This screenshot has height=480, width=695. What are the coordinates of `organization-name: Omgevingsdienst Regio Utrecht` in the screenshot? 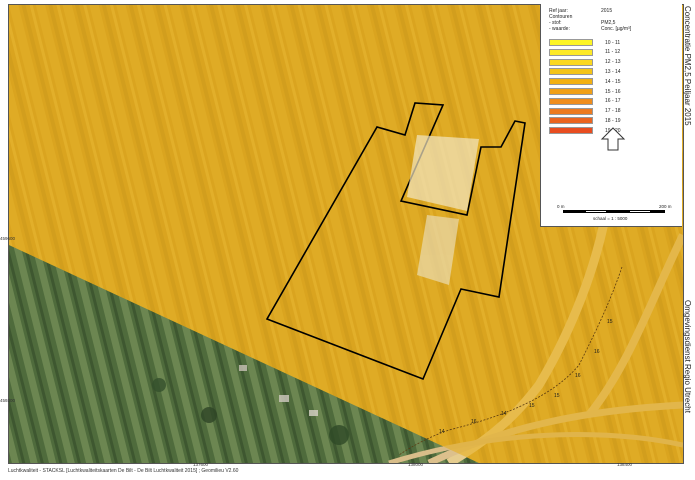 It's located at (687, 356).